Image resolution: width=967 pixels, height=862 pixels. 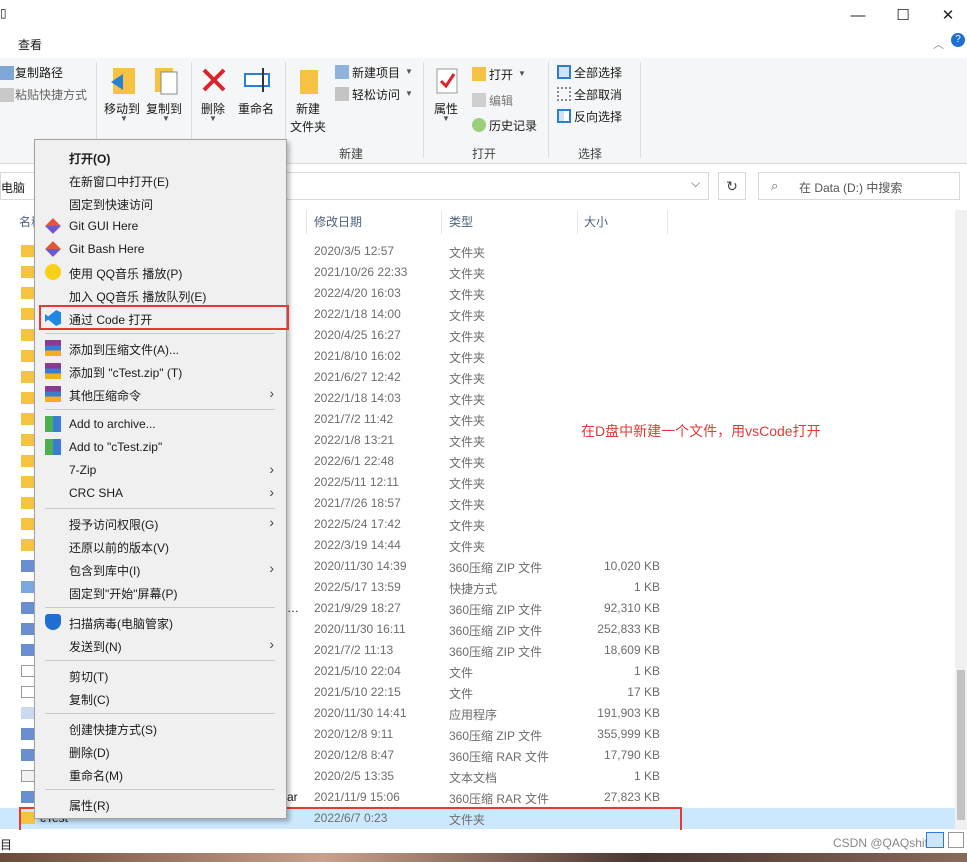 What do you see at coordinates (160, 248) in the screenshot?
I see `menu-item: Git Bash Here` at bounding box center [160, 248].